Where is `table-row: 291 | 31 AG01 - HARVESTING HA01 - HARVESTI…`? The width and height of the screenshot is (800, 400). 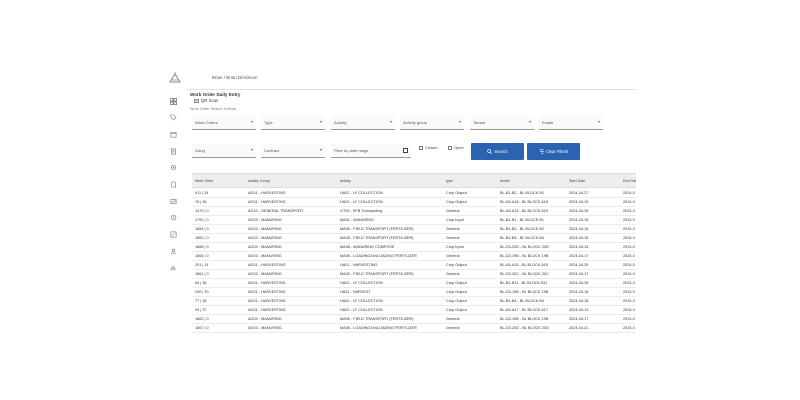 table-row: 291 | 31 AG01 - HARVESTING HA01 - HARVESTI… is located at coordinates (414, 265).